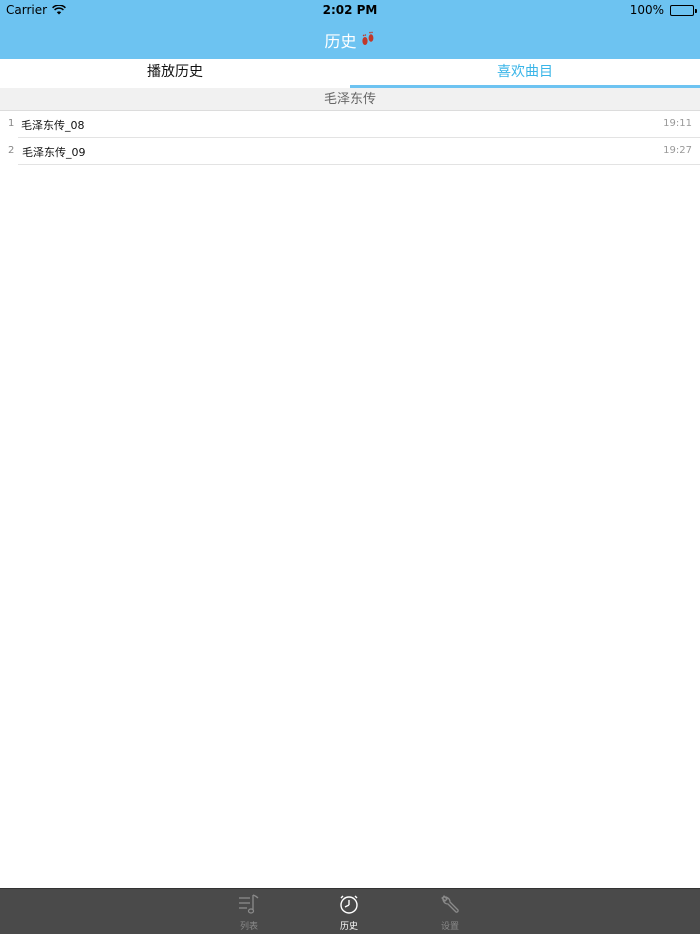 Image resolution: width=700 pixels, height=934 pixels. I want to click on status-time: 2:02 PM, so click(350, 10).